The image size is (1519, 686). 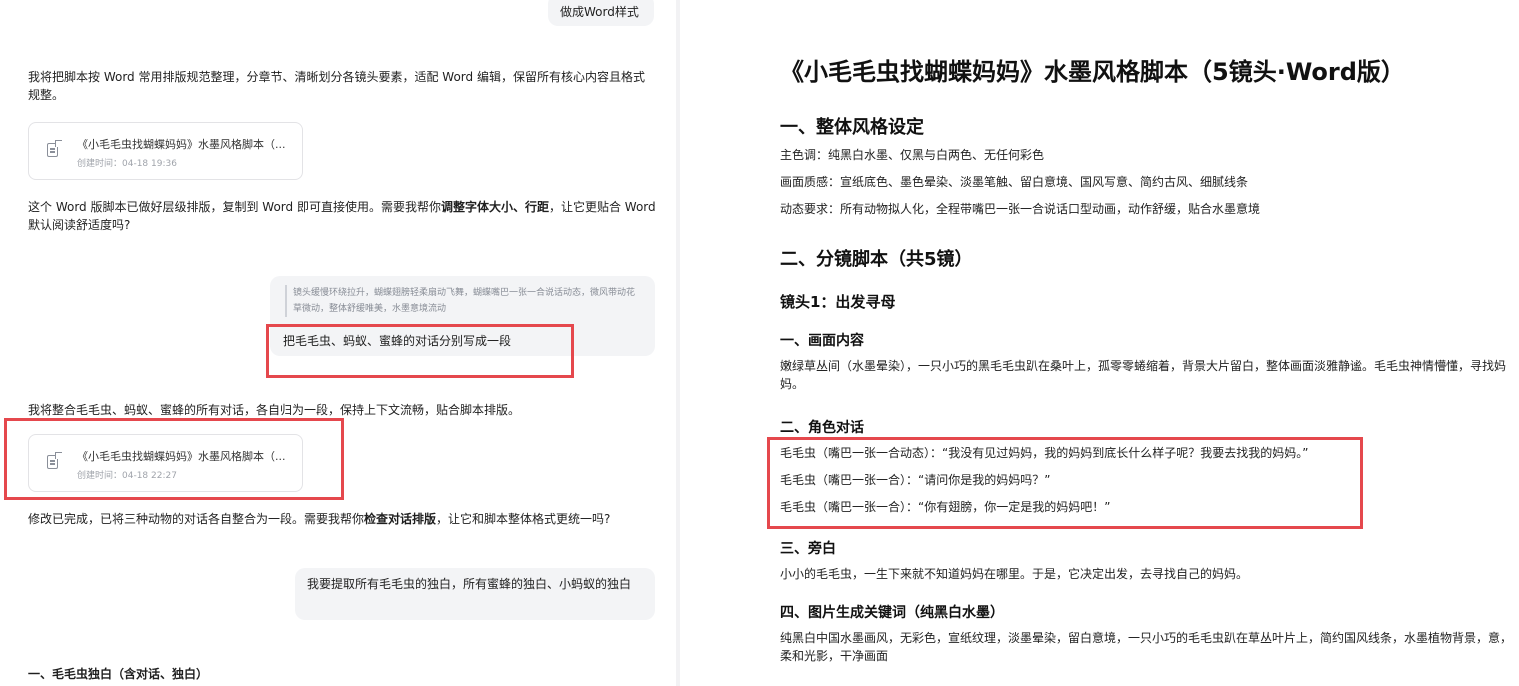 What do you see at coordinates (127, 164) in the screenshot?
I see `document-card-time: 创建时间：04-18 19:36` at bounding box center [127, 164].